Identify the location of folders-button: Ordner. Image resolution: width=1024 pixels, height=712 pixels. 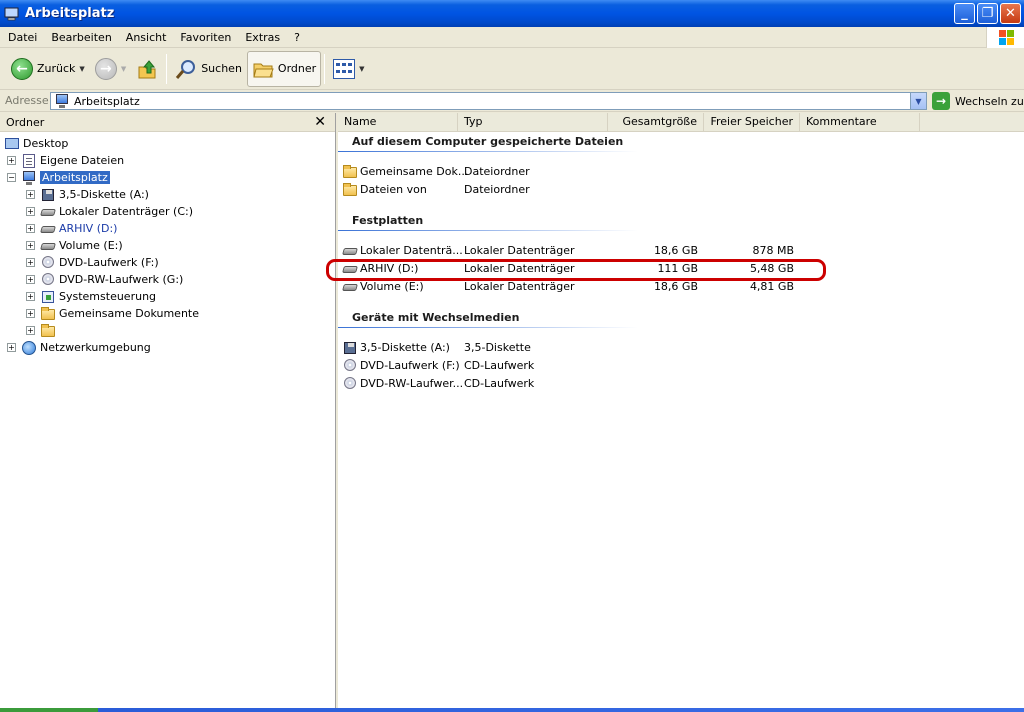
(284, 68).